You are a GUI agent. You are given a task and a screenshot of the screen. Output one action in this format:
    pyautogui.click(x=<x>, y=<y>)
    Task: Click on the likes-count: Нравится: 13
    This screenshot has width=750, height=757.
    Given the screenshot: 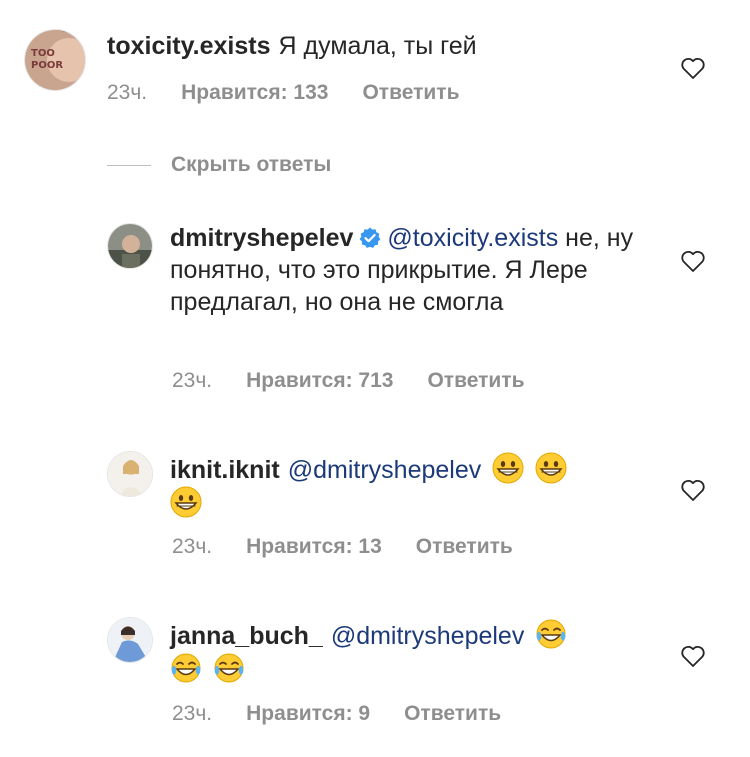 What is the action you would take?
    pyautogui.click(x=314, y=546)
    